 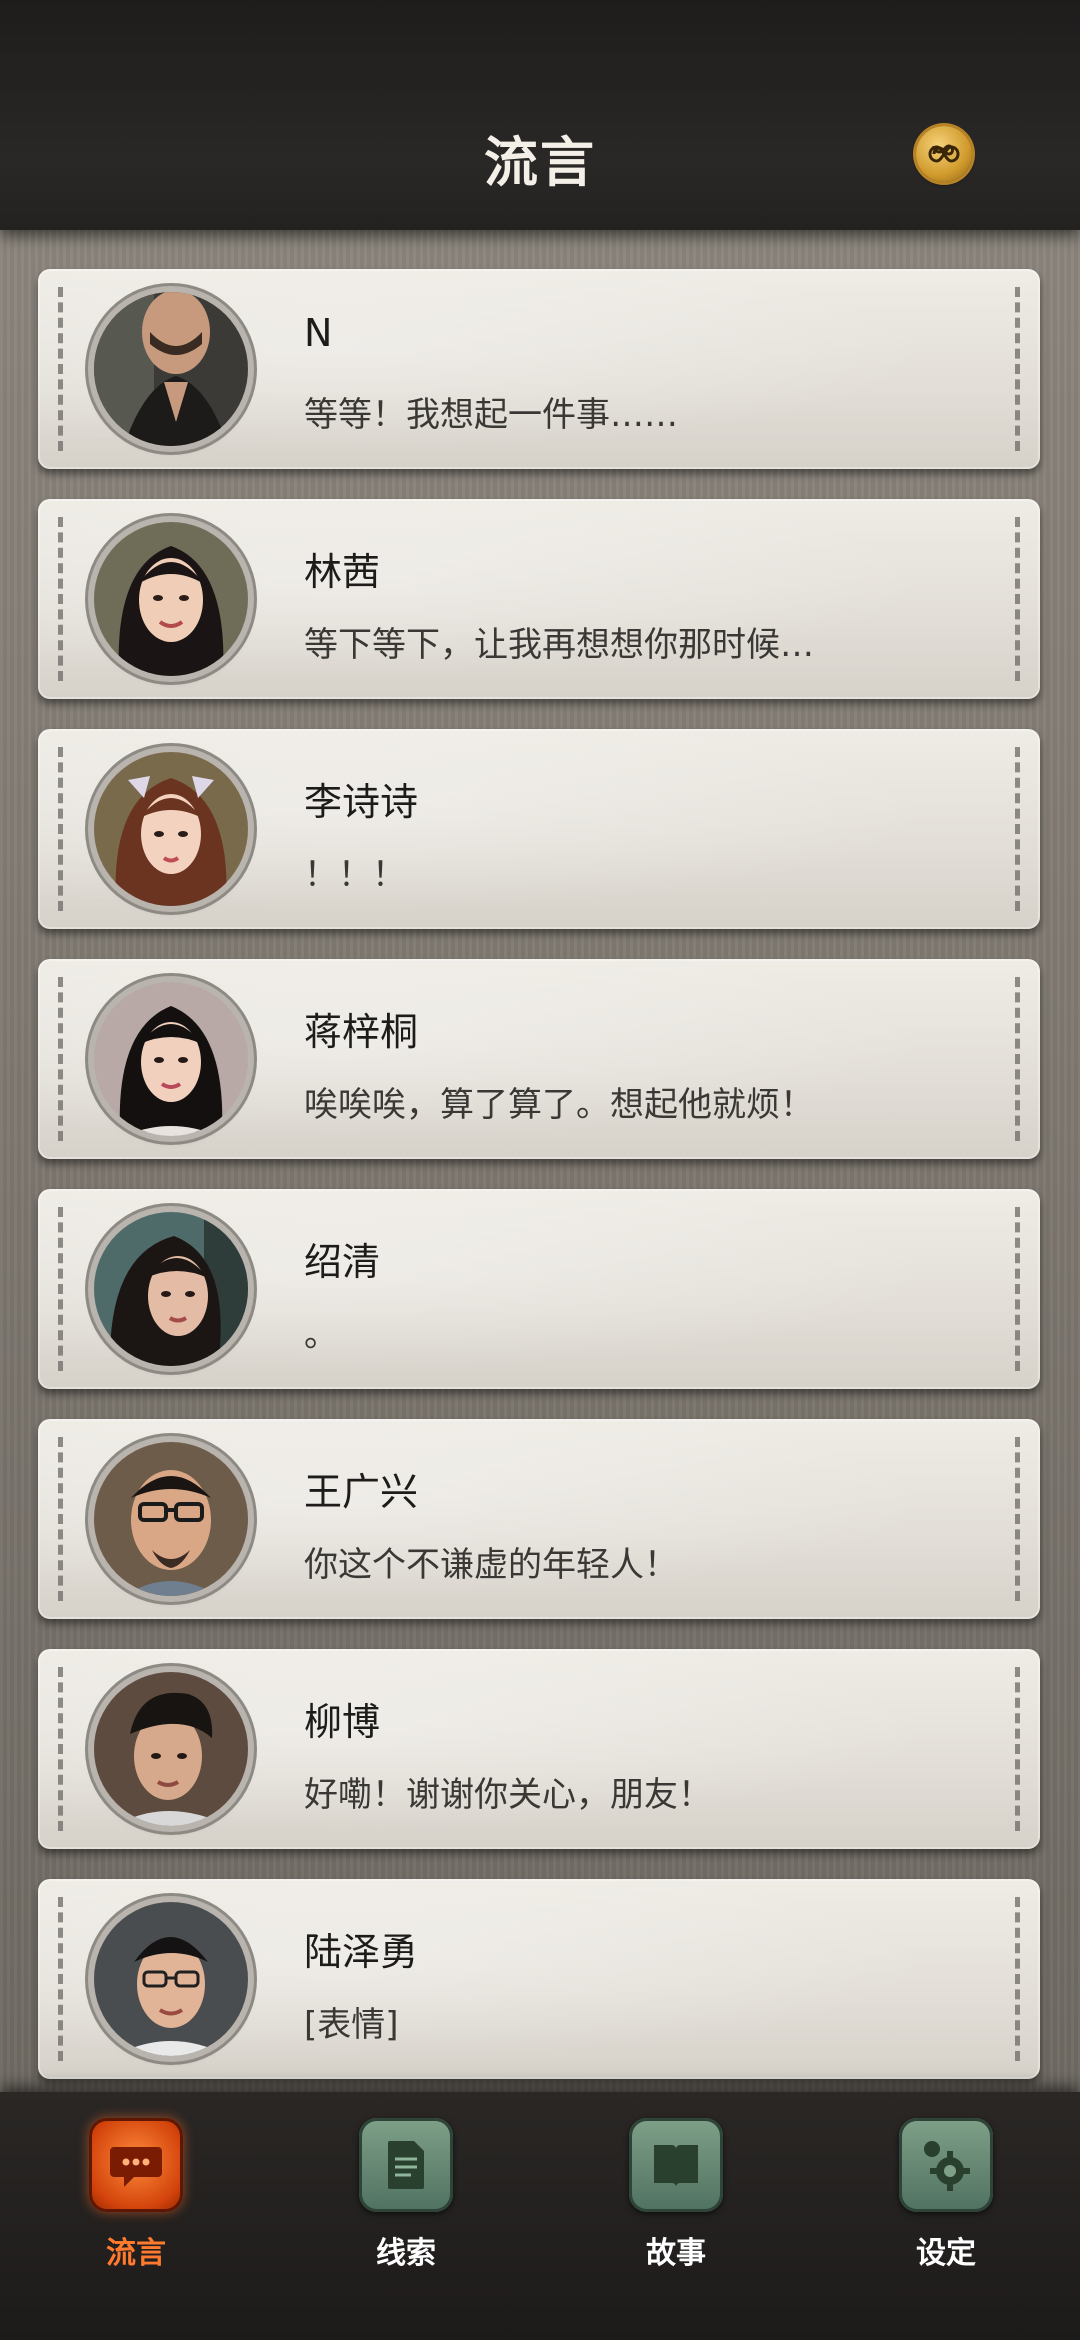 What do you see at coordinates (540, 115) in the screenshot?
I see `top-bar: 流言` at bounding box center [540, 115].